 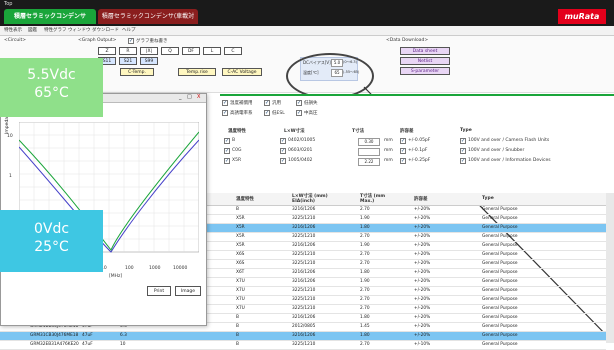 I want to click on graph-x-button: |X|, so click(x=149, y=51).